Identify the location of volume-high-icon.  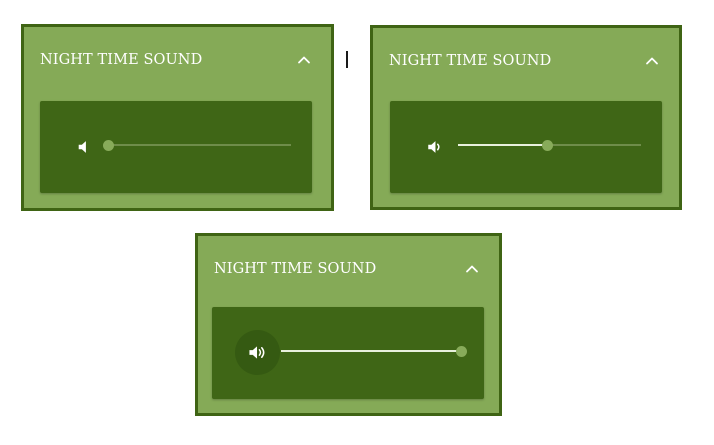
(257, 352).